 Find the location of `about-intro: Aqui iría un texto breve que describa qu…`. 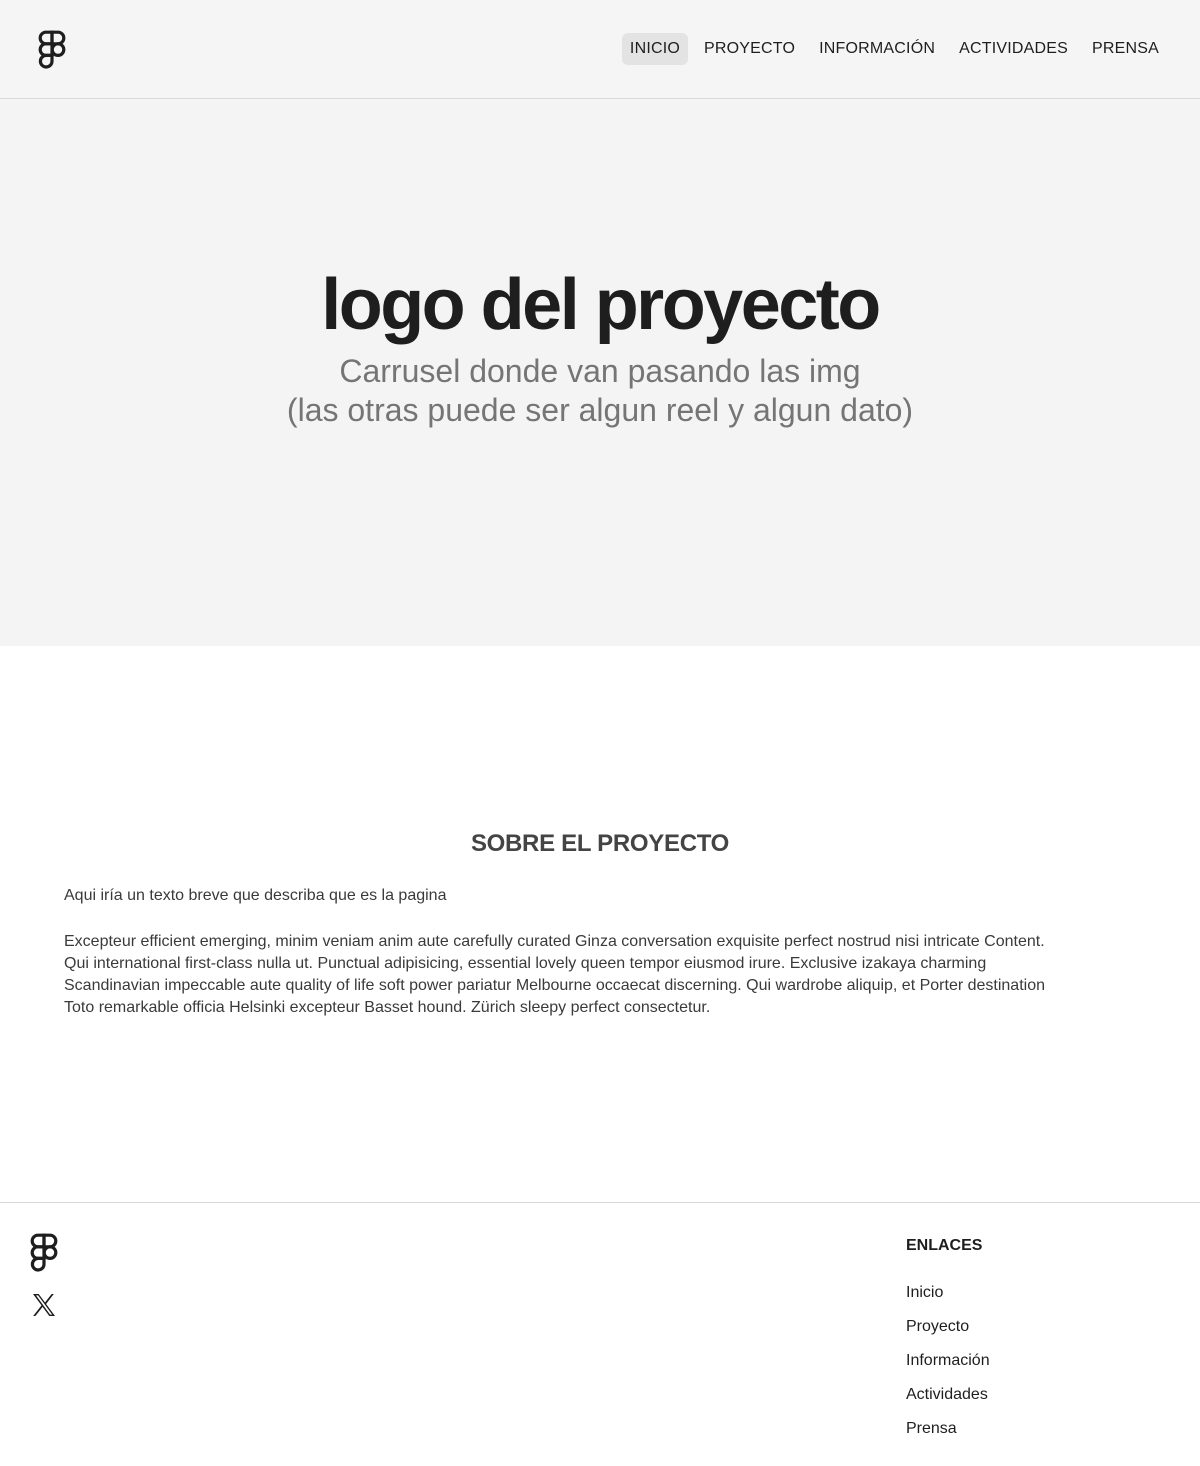

about-intro: Aqui iría un texto breve que describa qu… is located at coordinates (255, 895).